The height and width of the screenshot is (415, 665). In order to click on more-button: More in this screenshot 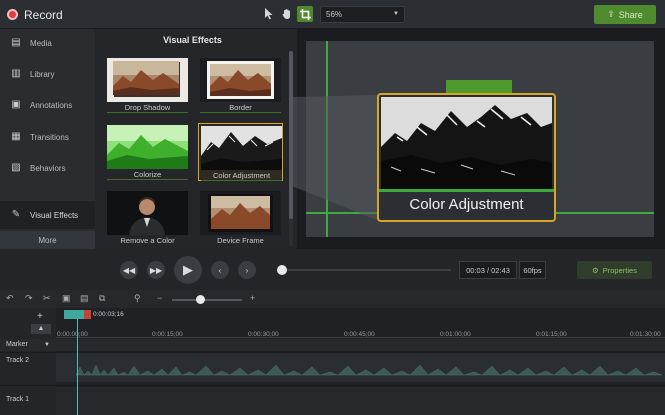, I will do `click(47, 240)`.